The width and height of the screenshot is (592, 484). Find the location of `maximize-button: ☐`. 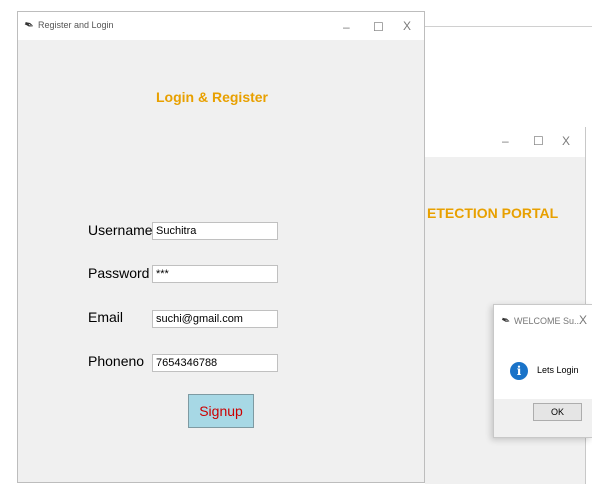

maximize-button: ☐ is located at coordinates (378, 27).